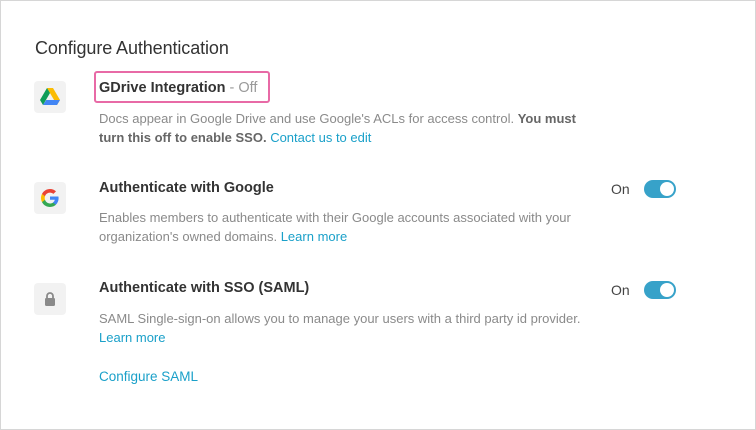 This screenshot has width=756, height=430. What do you see at coordinates (132, 337) in the screenshot?
I see `sso-learn-more-link: Learn more` at bounding box center [132, 337].